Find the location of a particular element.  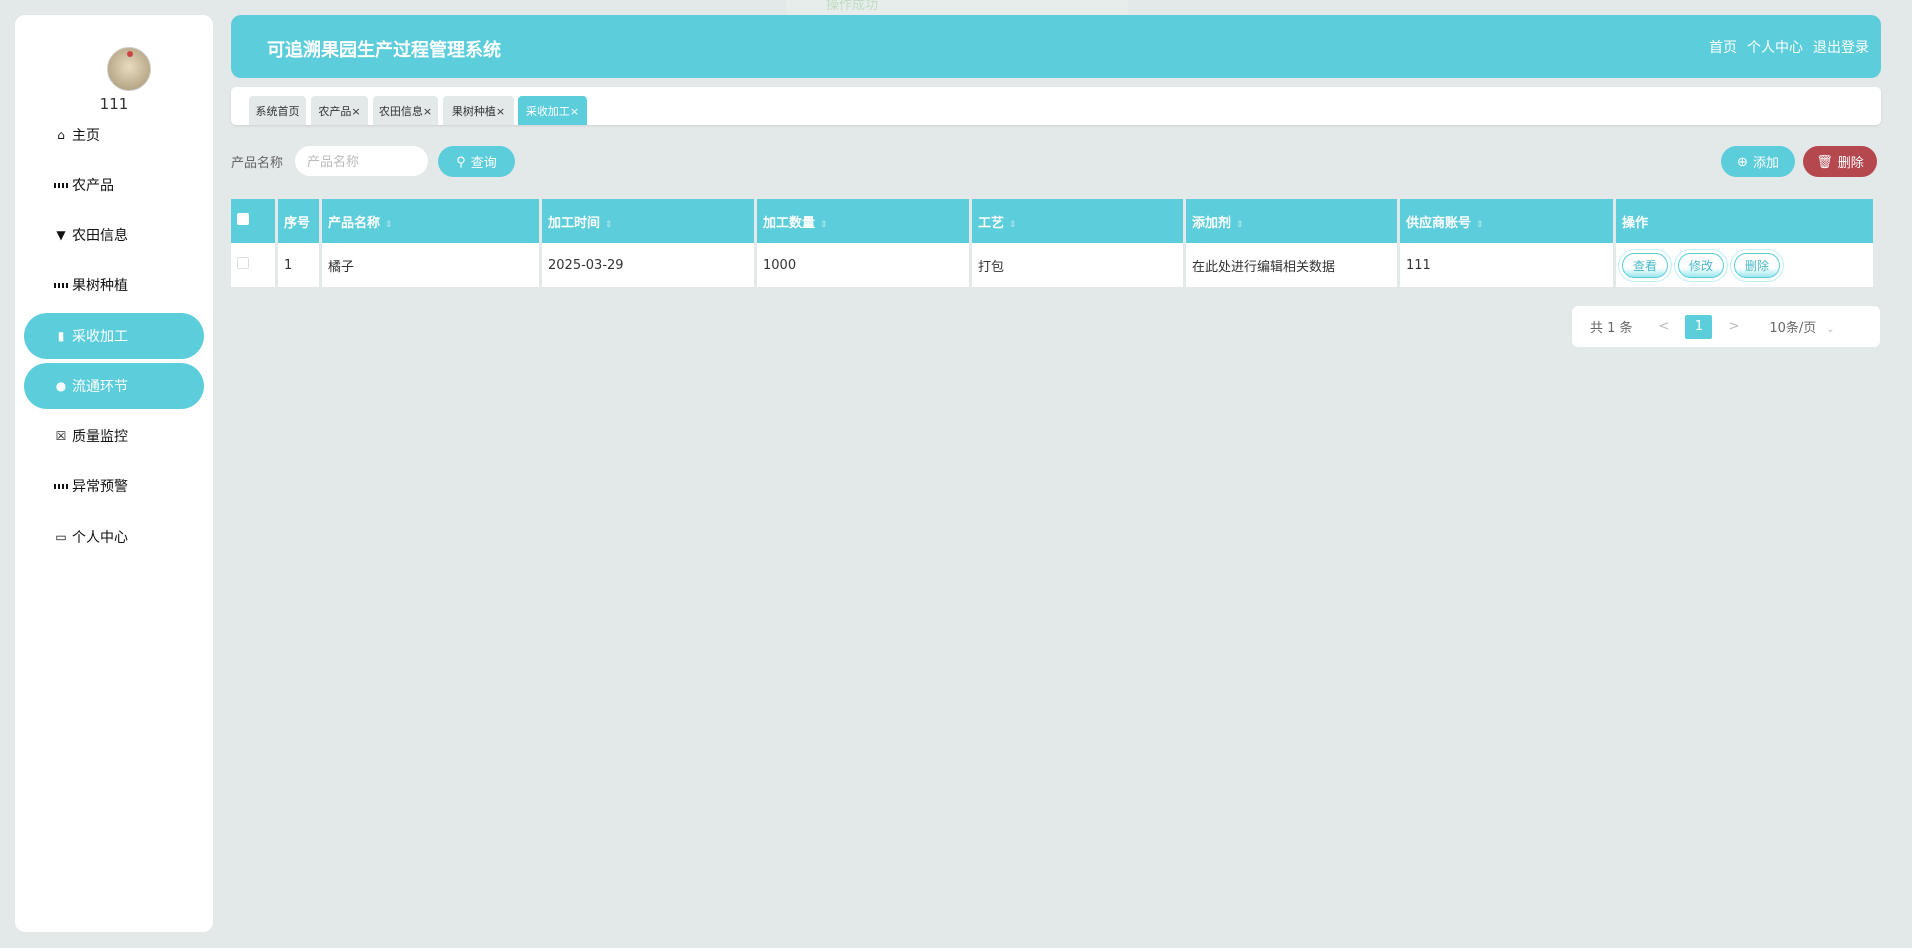

search-button: ⚲ 查询 is located at coordinates (476, 161).